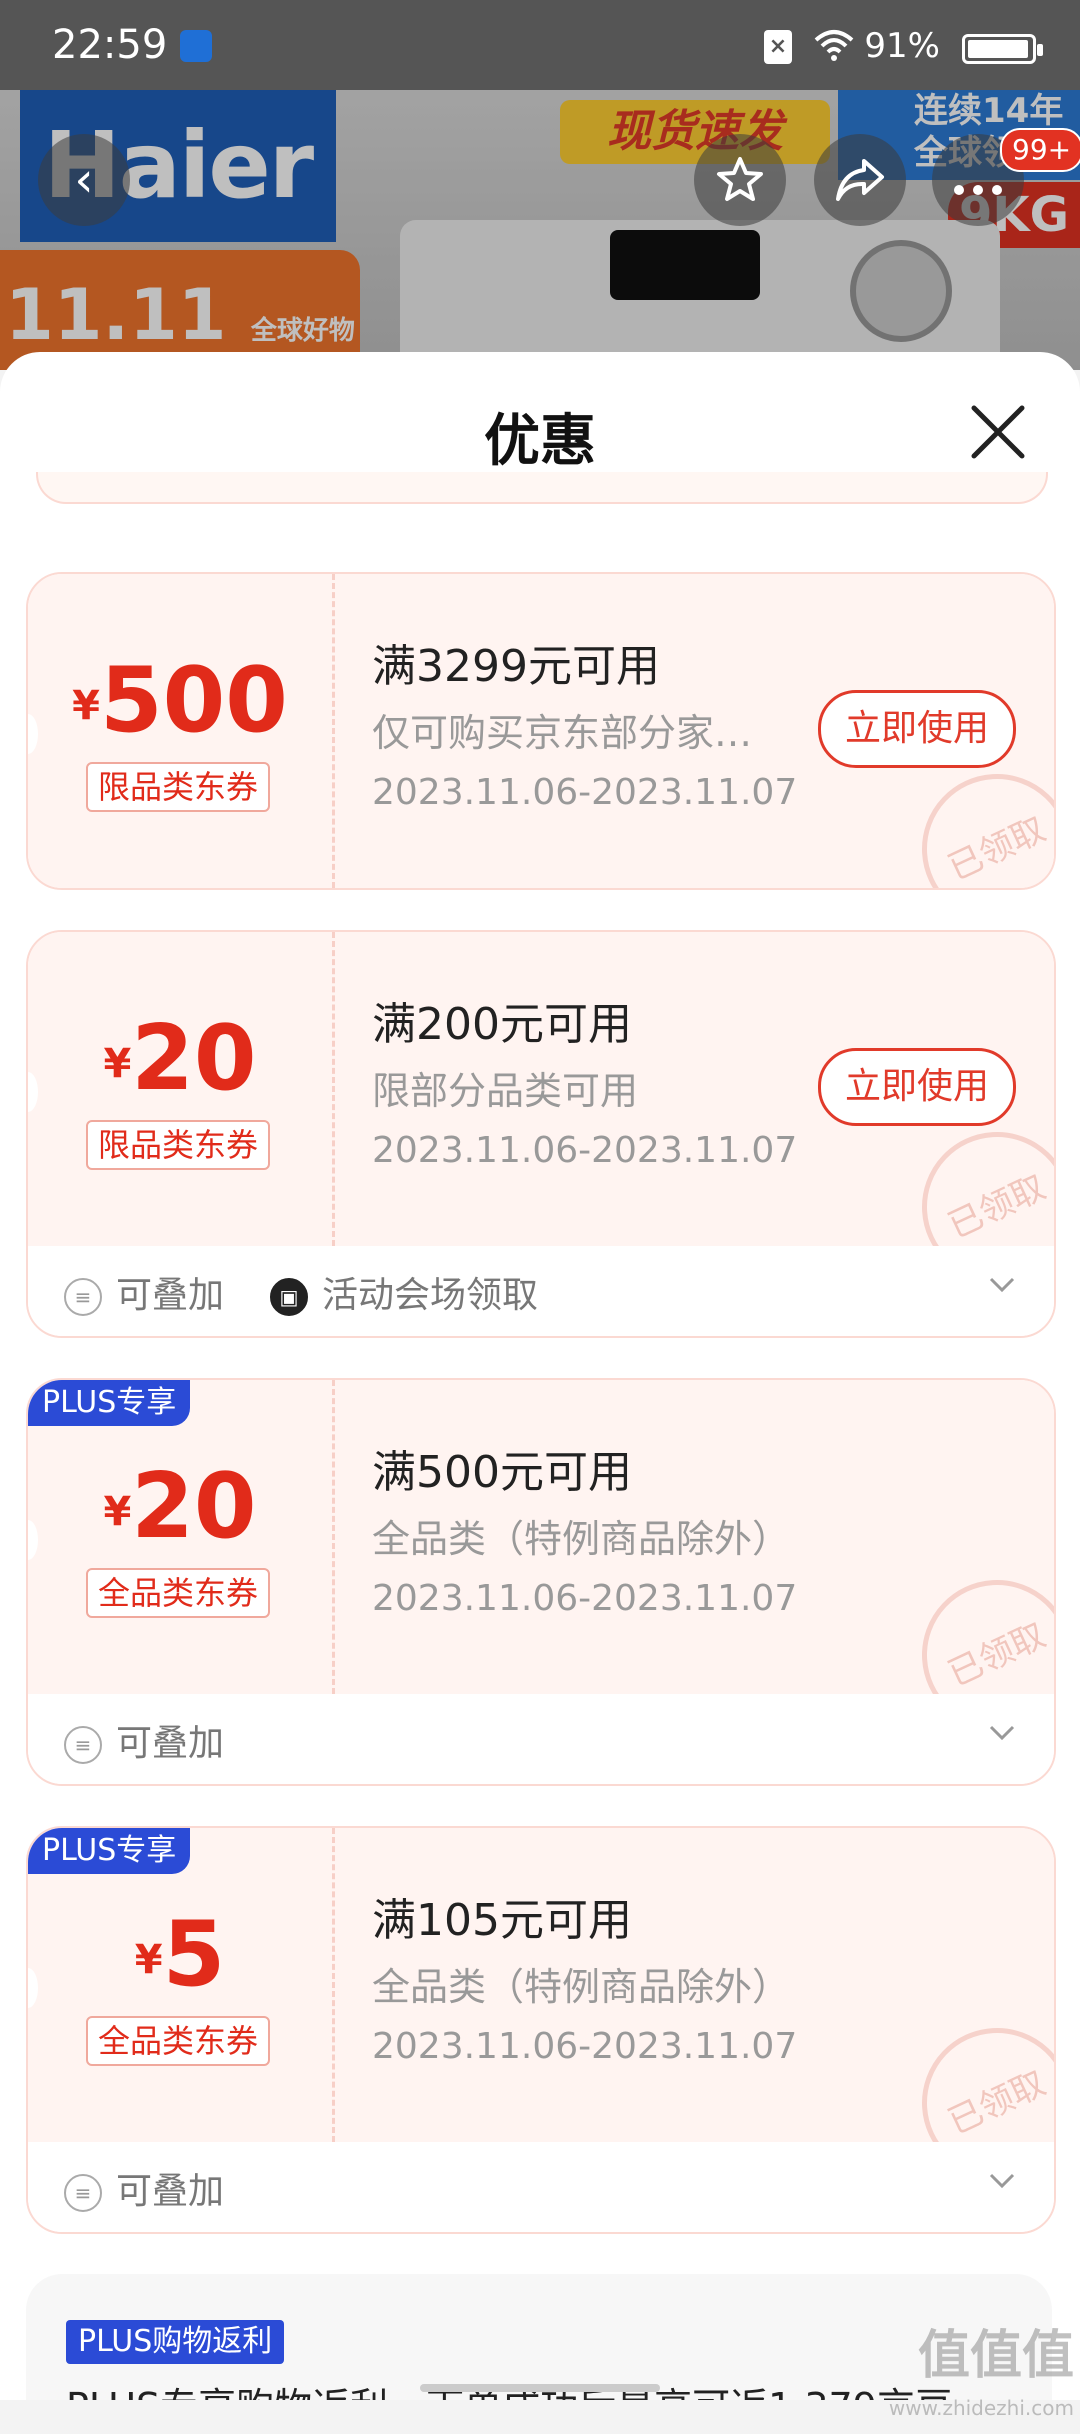 The height and width of the screenshot is (2434, 1080). What do you see at coordinates (902, 46) in the screenshot?
I see `battery-percent: 91%` at bounding box center [902, 46].